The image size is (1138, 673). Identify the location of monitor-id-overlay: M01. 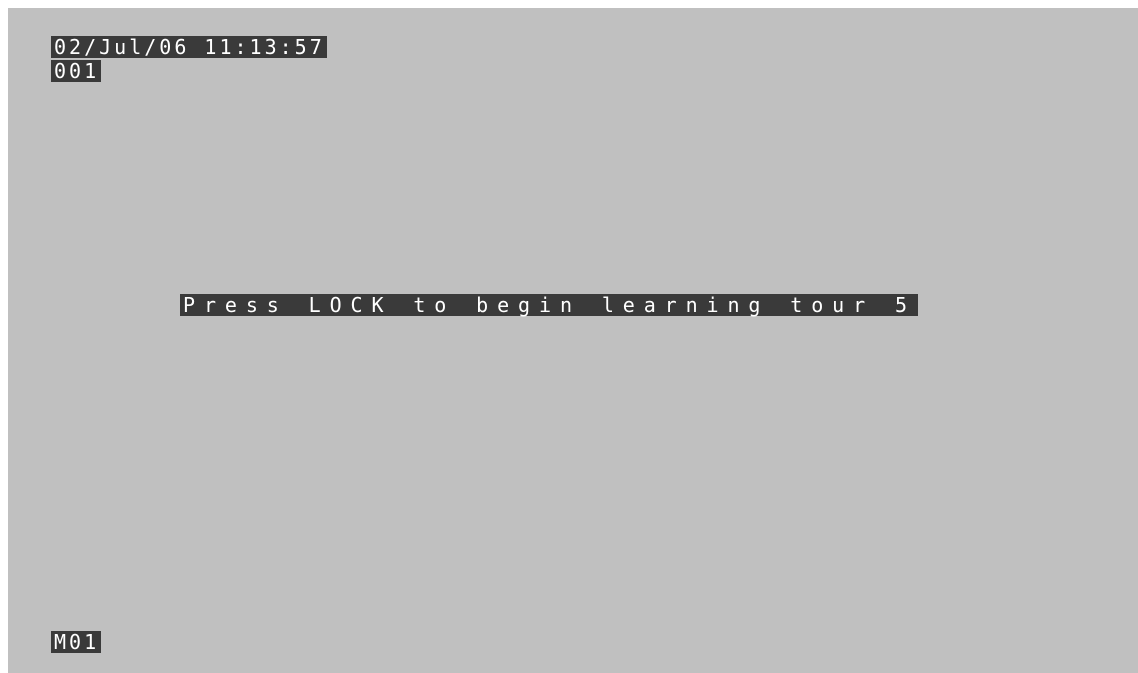
(76, 642).